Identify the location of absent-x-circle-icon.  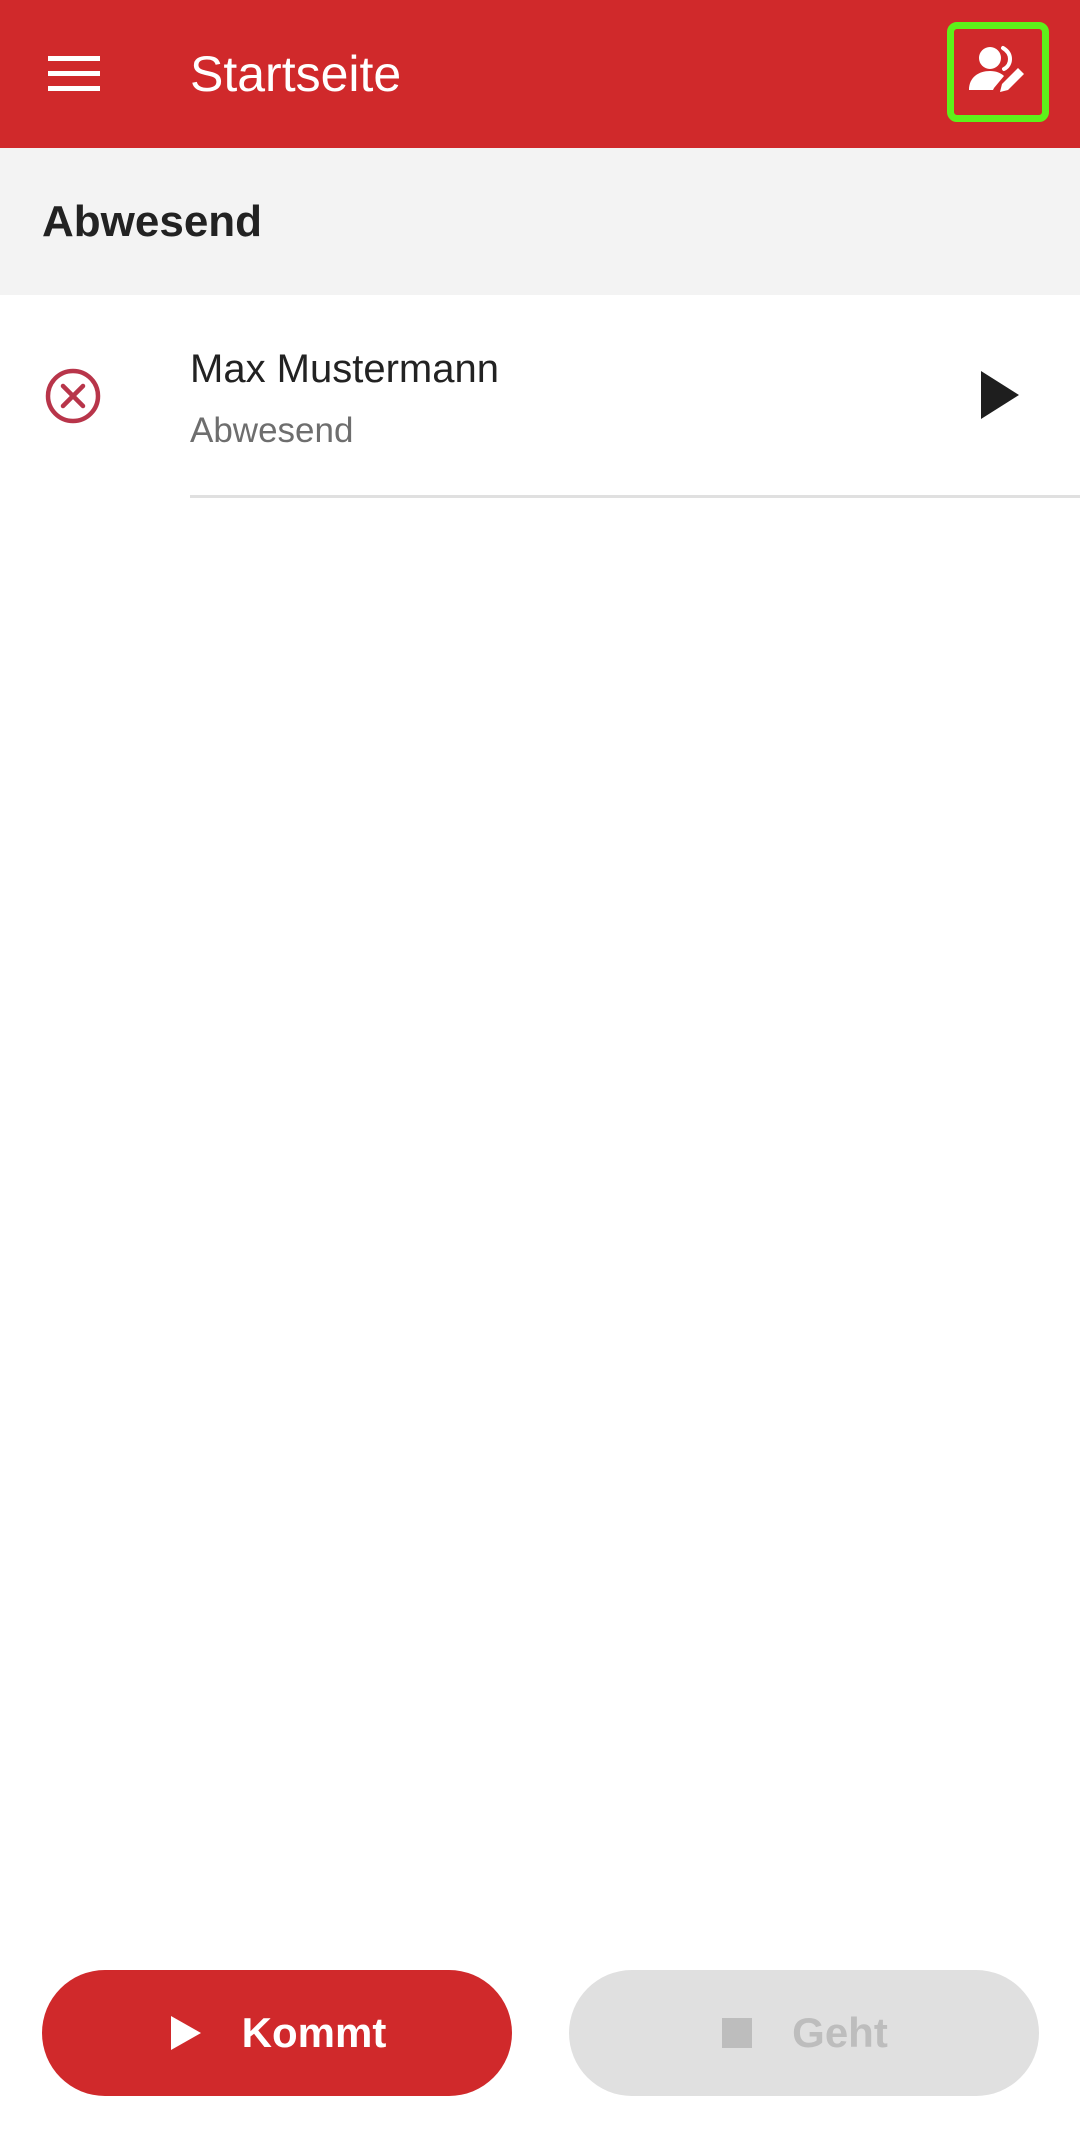
(73, 396).